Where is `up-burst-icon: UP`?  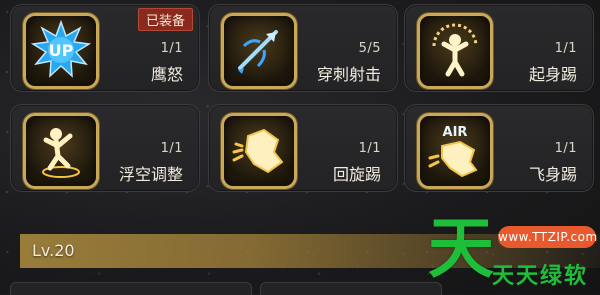
up-burst-icon: UP is located at coordinates (61, 51).